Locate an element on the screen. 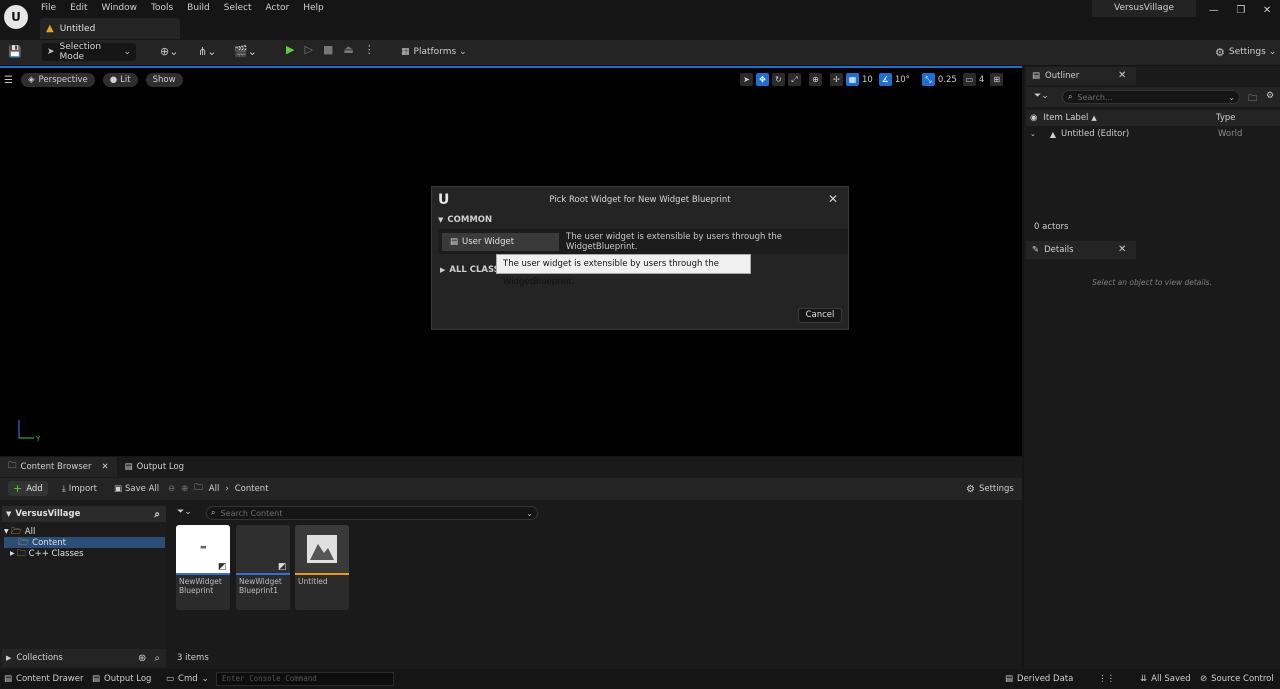 This screenshot has width=1280, height=689. menu-window: Window is located at coordinates (120, 8).